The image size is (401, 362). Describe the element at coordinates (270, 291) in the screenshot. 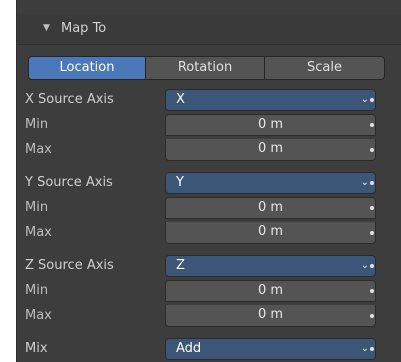

I see `z-min-field: 0 m` at that location.